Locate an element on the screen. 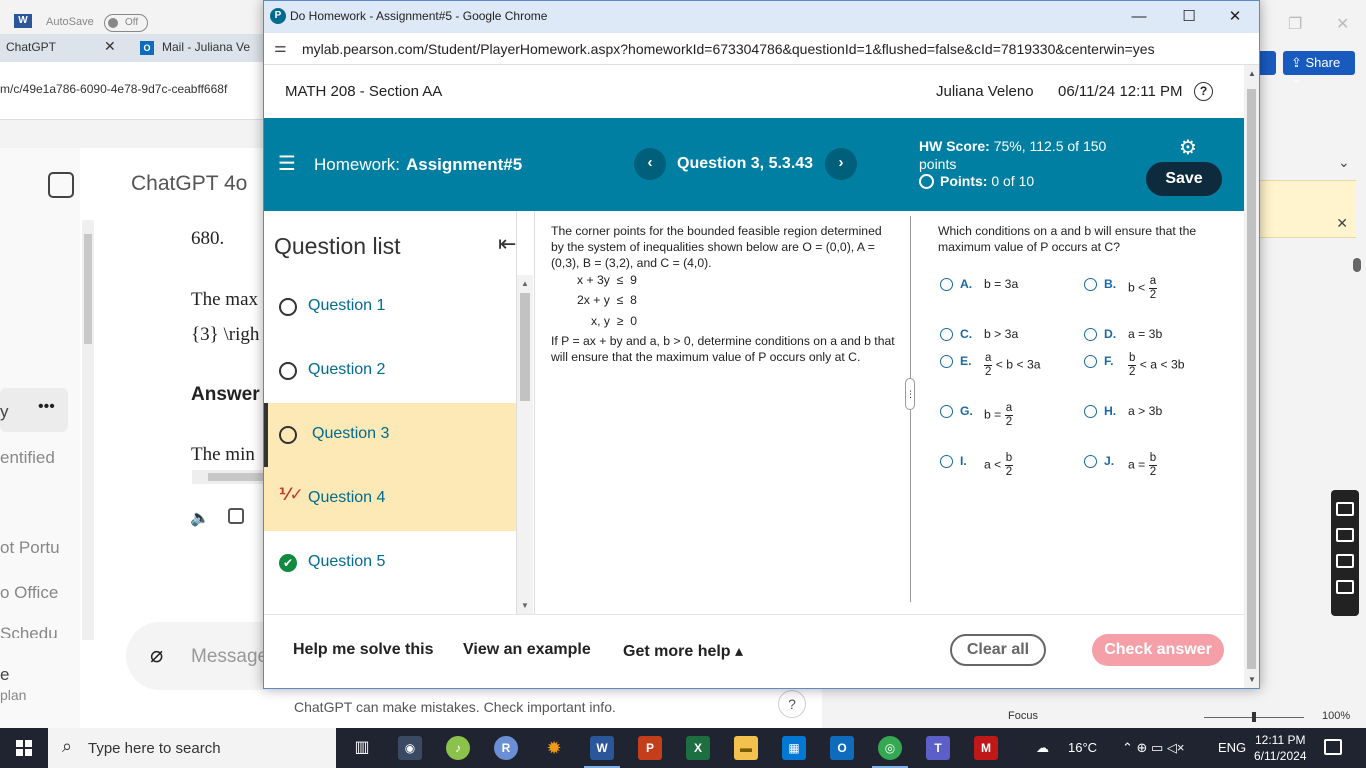 Image resolution: width=1366 pixels, height=768 pixels. read-aloud-icon: 🔈 is located at coordinates (200, 518).